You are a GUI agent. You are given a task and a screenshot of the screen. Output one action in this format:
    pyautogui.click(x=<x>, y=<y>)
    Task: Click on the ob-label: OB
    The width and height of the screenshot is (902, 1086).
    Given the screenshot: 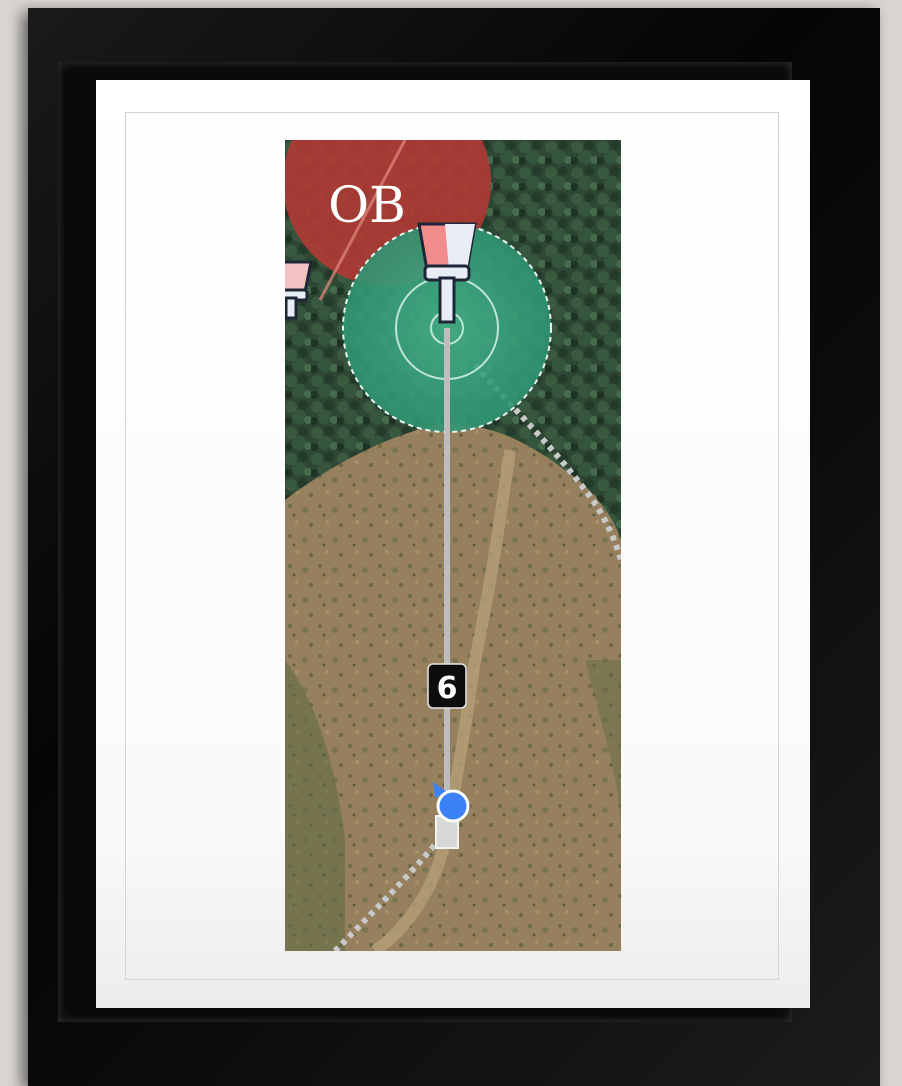 What is the action you would take?
    pyautogui.click(x=367, y=205)
    